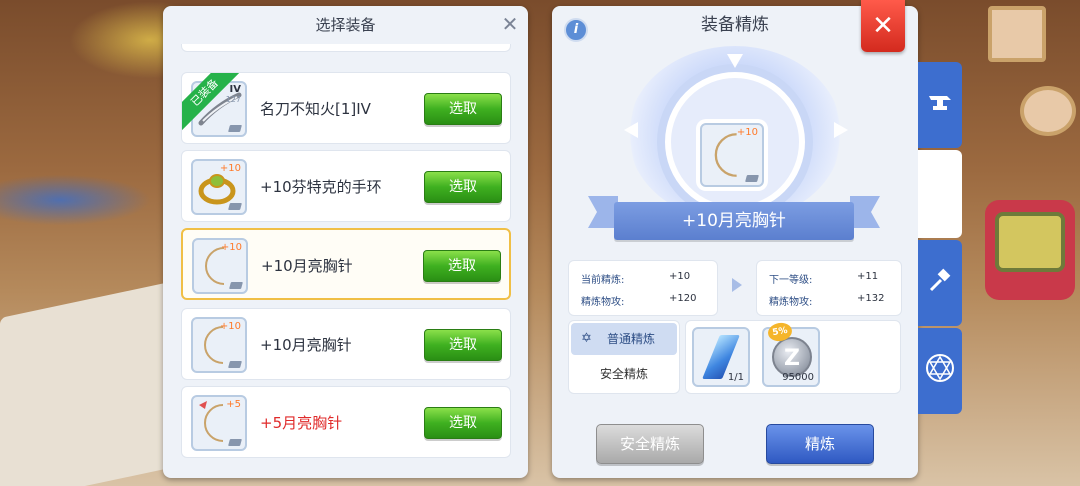  Describe the element at coordinates (212, 102) in the screenshot. I see `equipped-badge: 已装备` at that location.